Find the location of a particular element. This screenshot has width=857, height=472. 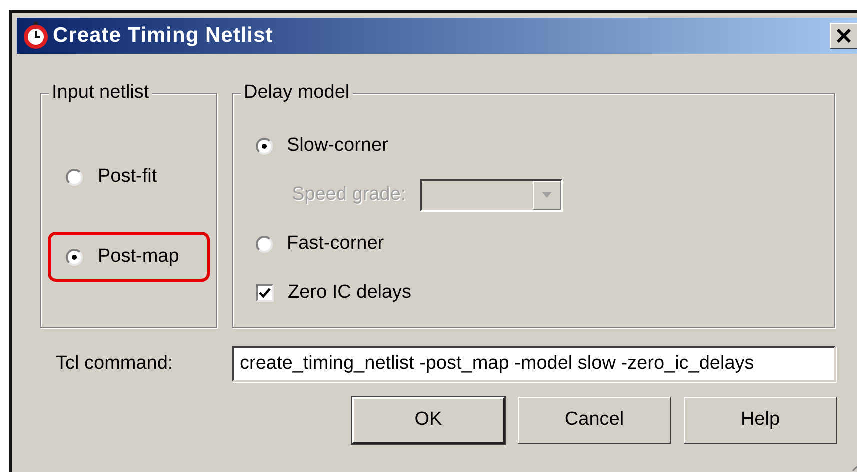

dialog-button: OK is located at coordinates (428, 420).